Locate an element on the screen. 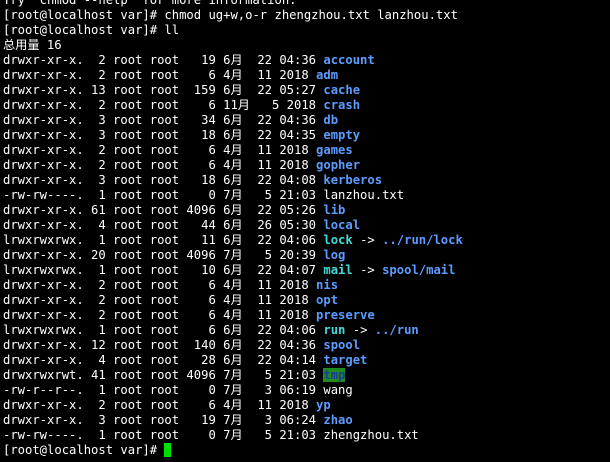 The width and height of the screenshot is (610, 462). entry-meta: drwxr-xr-x. 20 root root 4096 7月 5 20:39 is located at coordinates (163, 255).